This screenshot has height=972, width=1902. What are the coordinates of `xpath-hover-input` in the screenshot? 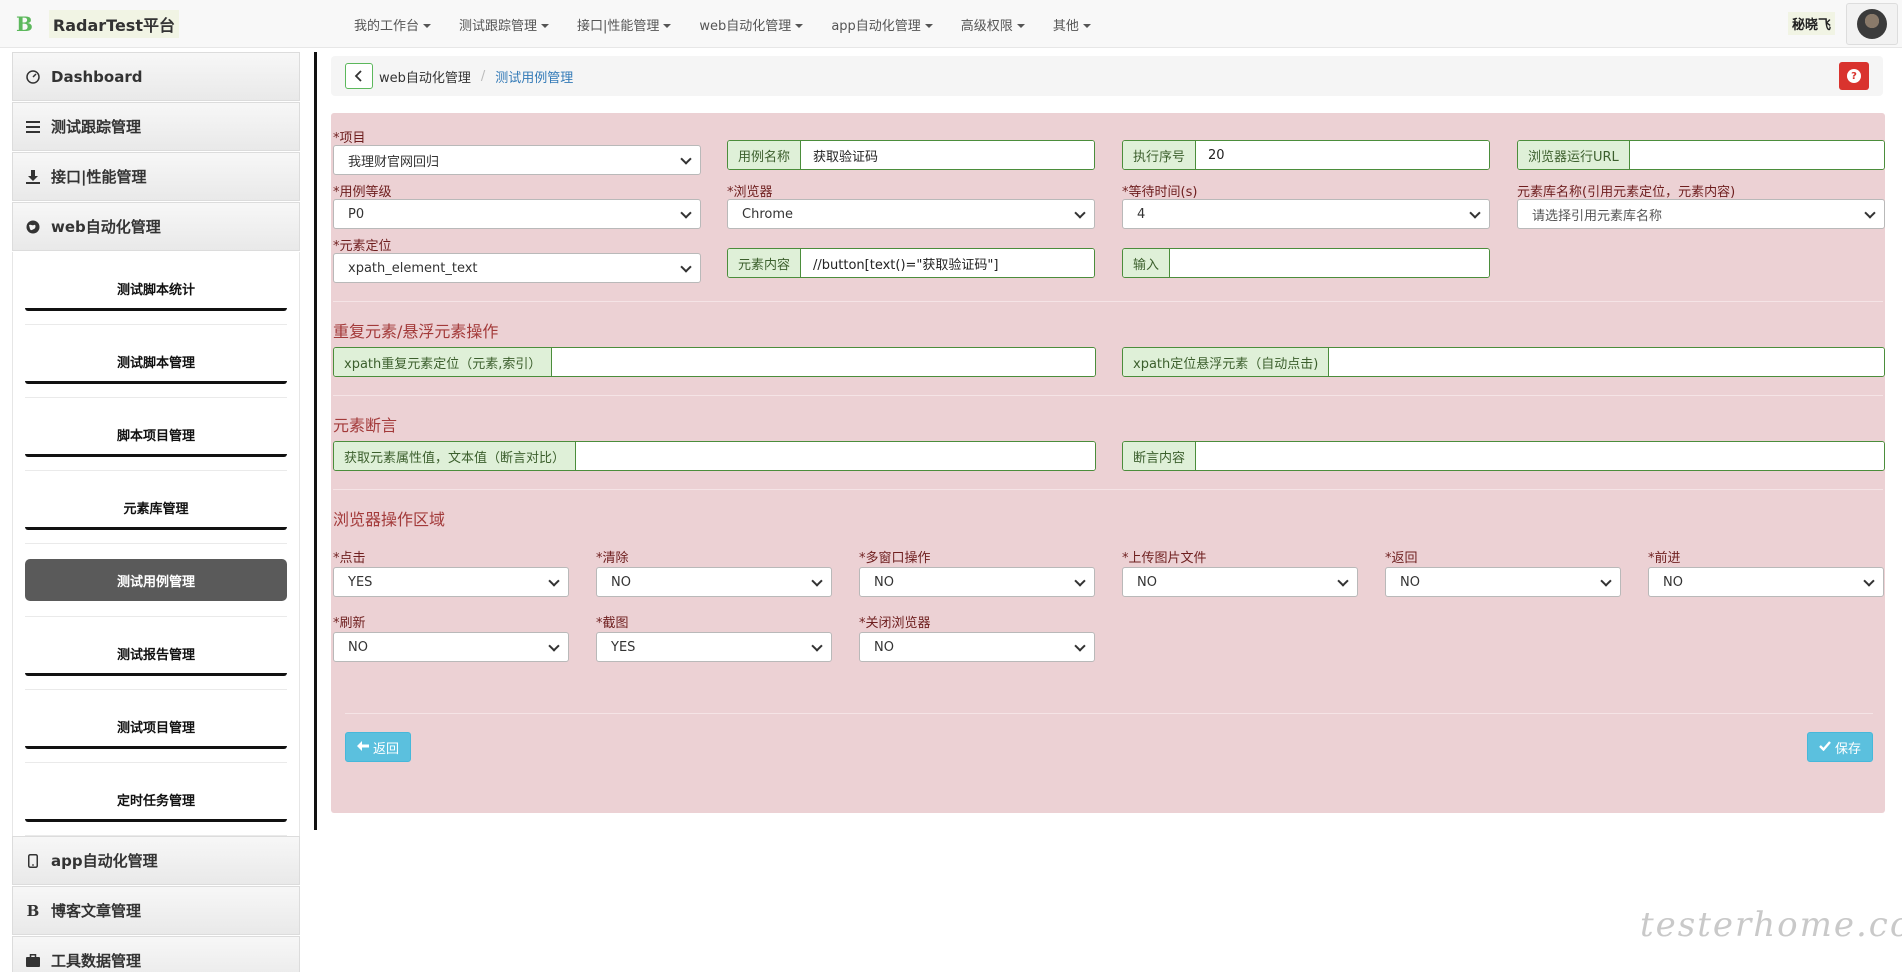 It's located at (1606, 362).